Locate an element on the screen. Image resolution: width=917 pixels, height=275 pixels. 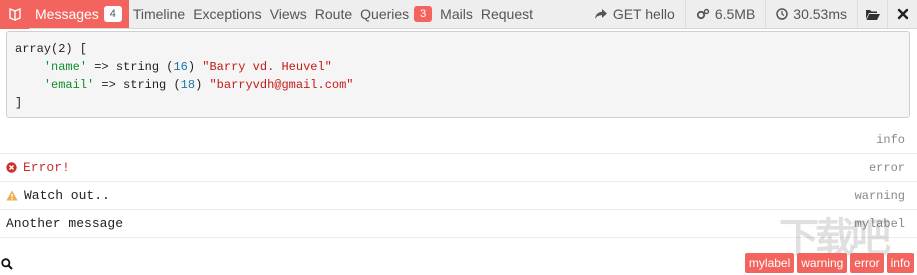
route-indicator: GET hello is located at coordinates (634, 14).